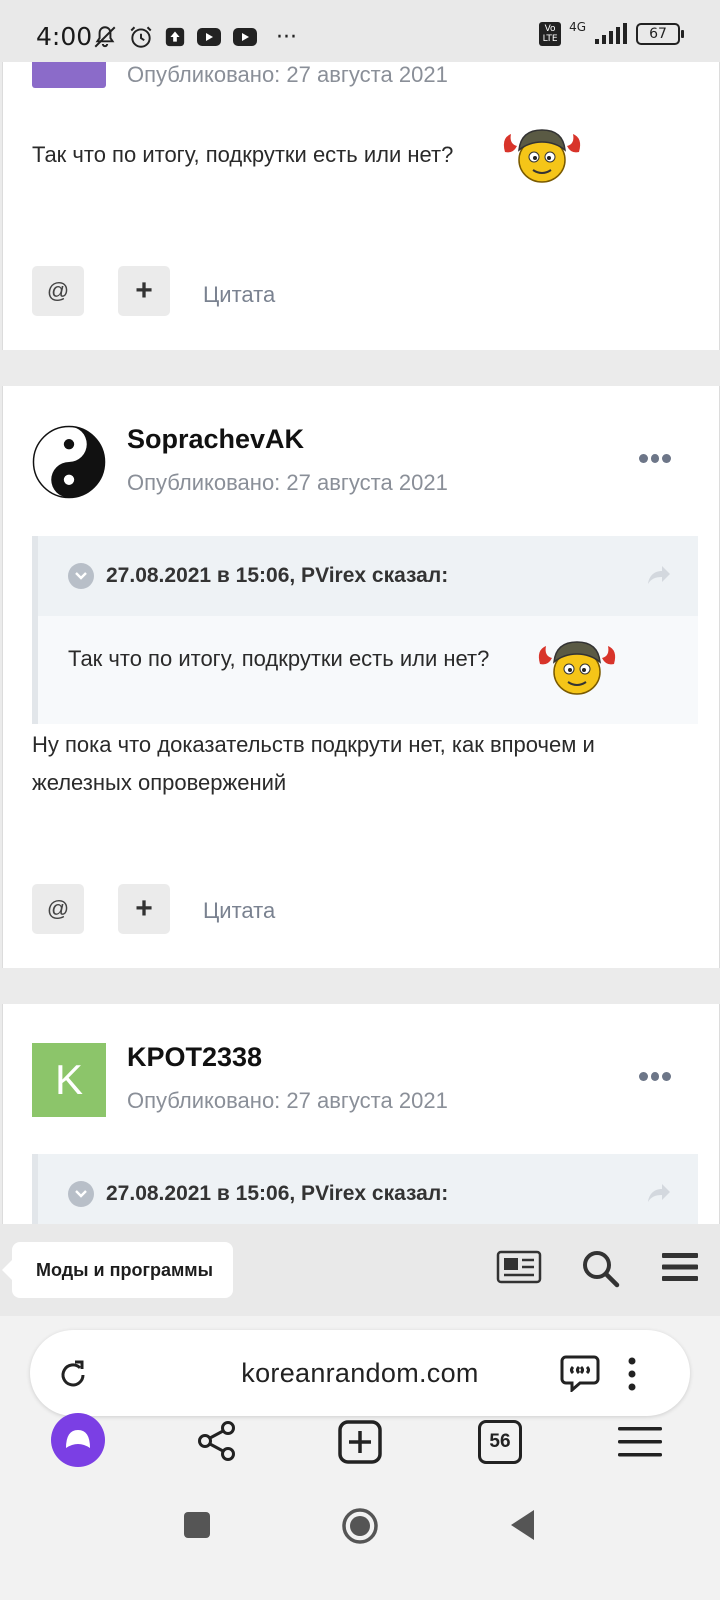 The width and height of the screenshot is (720, 1600). Describe the element at coordinates (640, 1442) in the screenshot. I see `browser-menu-icon` at that location.